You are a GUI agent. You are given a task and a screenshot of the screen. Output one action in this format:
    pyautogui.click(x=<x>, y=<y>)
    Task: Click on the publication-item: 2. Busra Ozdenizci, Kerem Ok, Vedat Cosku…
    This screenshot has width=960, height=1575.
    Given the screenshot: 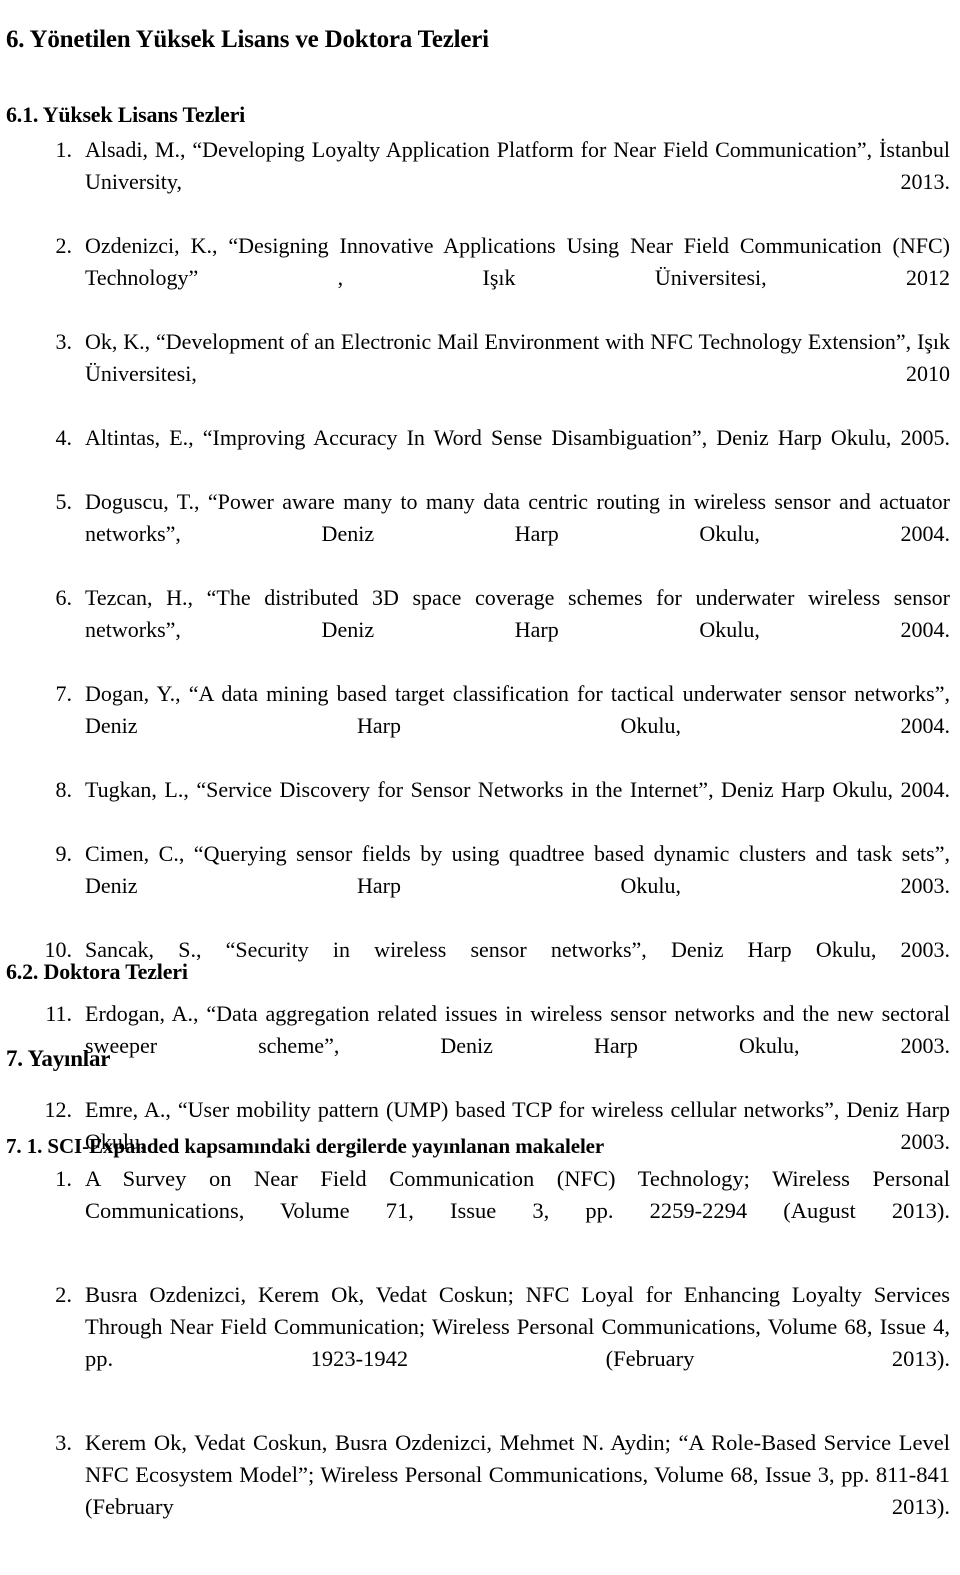 What is the action you would take?
    pyautogui.click(x=480, y=1343)
    